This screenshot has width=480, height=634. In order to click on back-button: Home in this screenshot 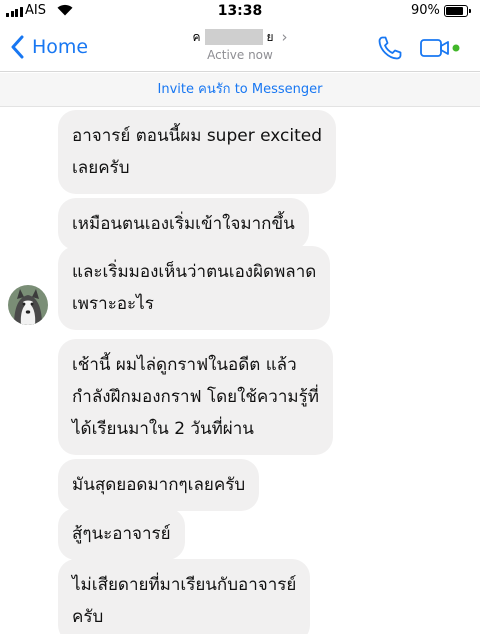, I will do `click(49, 47)`.